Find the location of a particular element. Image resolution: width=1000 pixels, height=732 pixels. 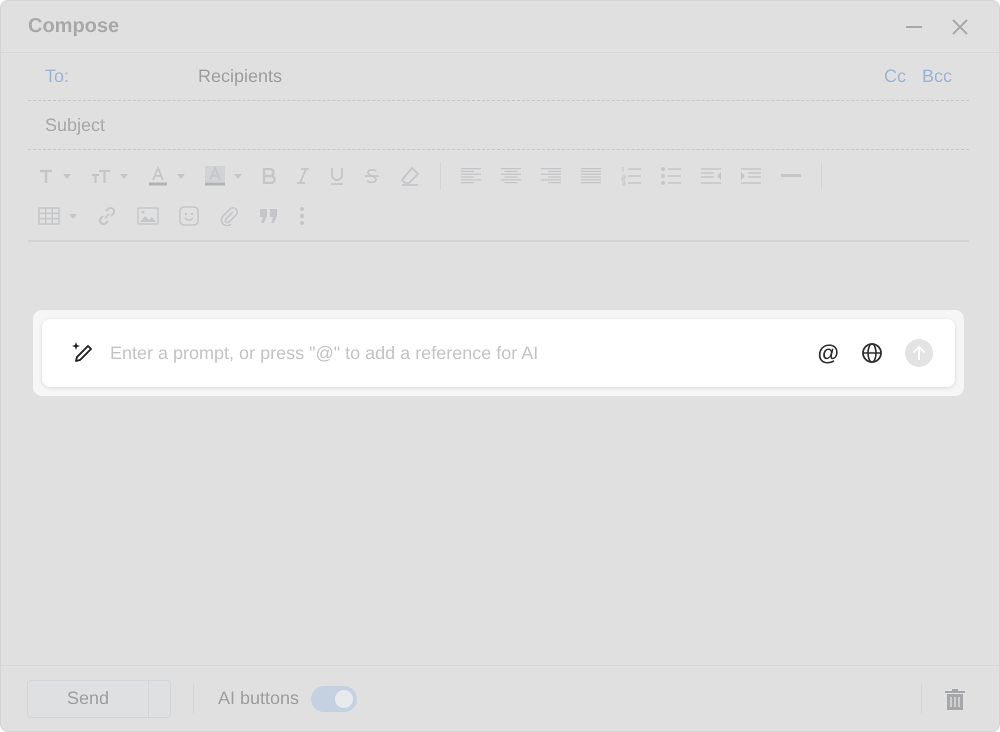

text-color-icon is located at coordinates (158, 176).